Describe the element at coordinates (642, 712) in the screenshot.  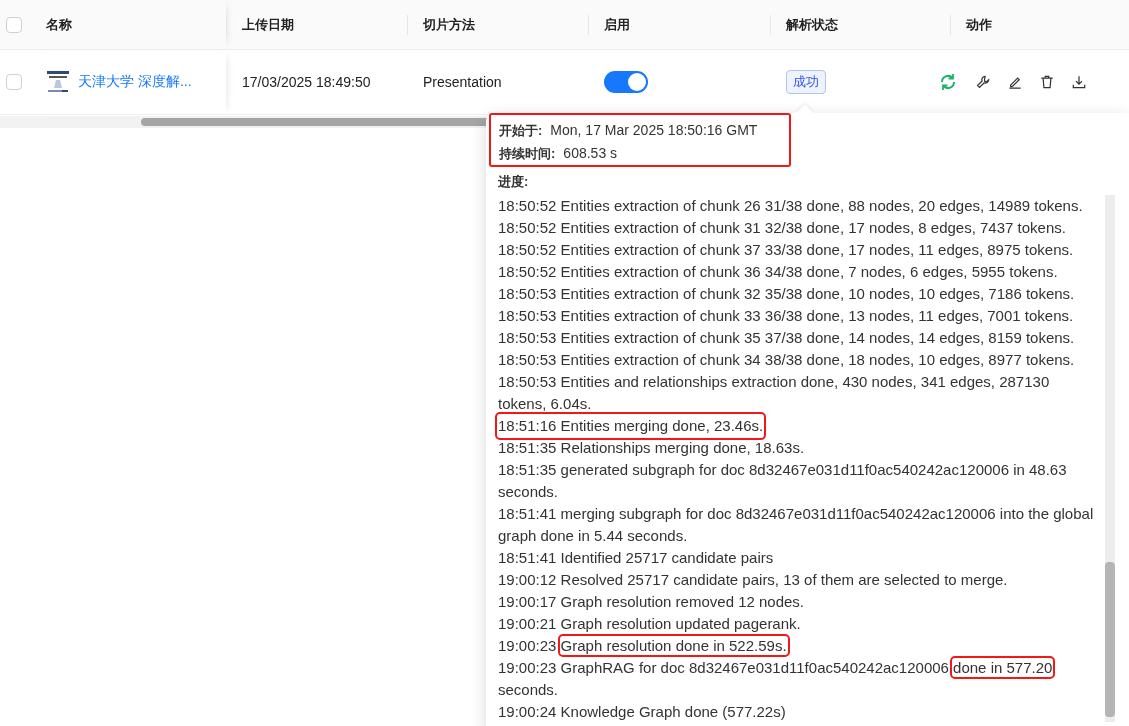
I see `log-line: 19:00:24 Knowledge Graph done (577.22s)` at that location.